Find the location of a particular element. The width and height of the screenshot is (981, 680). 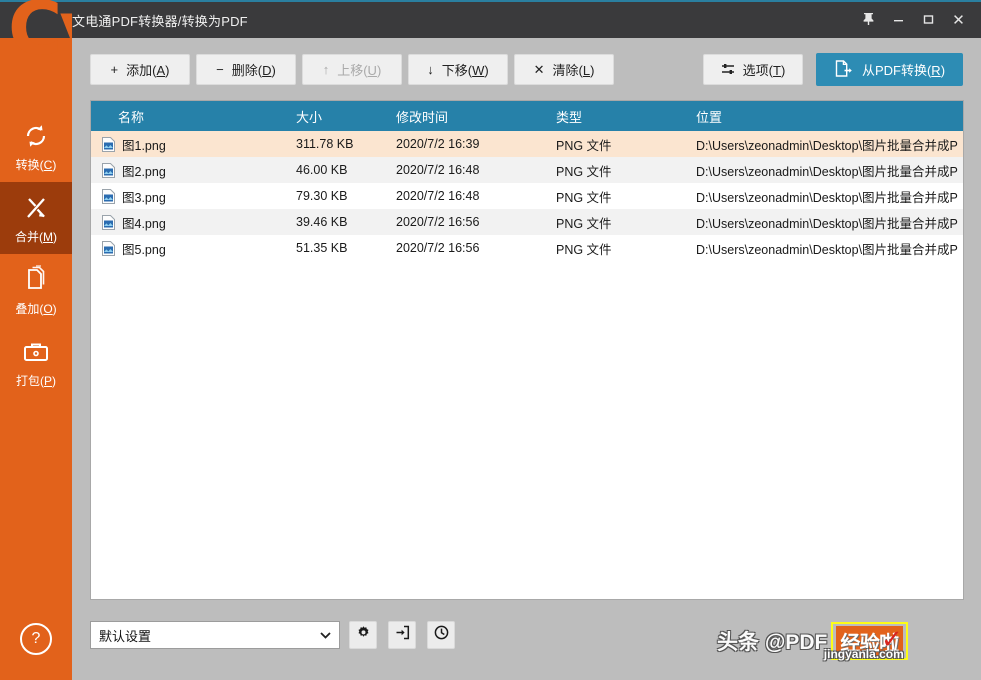

add-button-label: 添加(A) is located at coordinates (148, 70).